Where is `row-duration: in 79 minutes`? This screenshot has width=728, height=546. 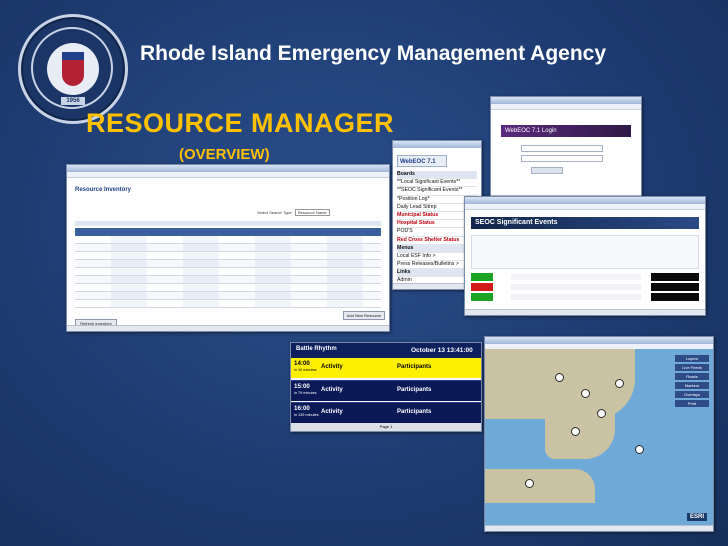
row-duration: in 79 minutes is located at coordinates (305, 393).